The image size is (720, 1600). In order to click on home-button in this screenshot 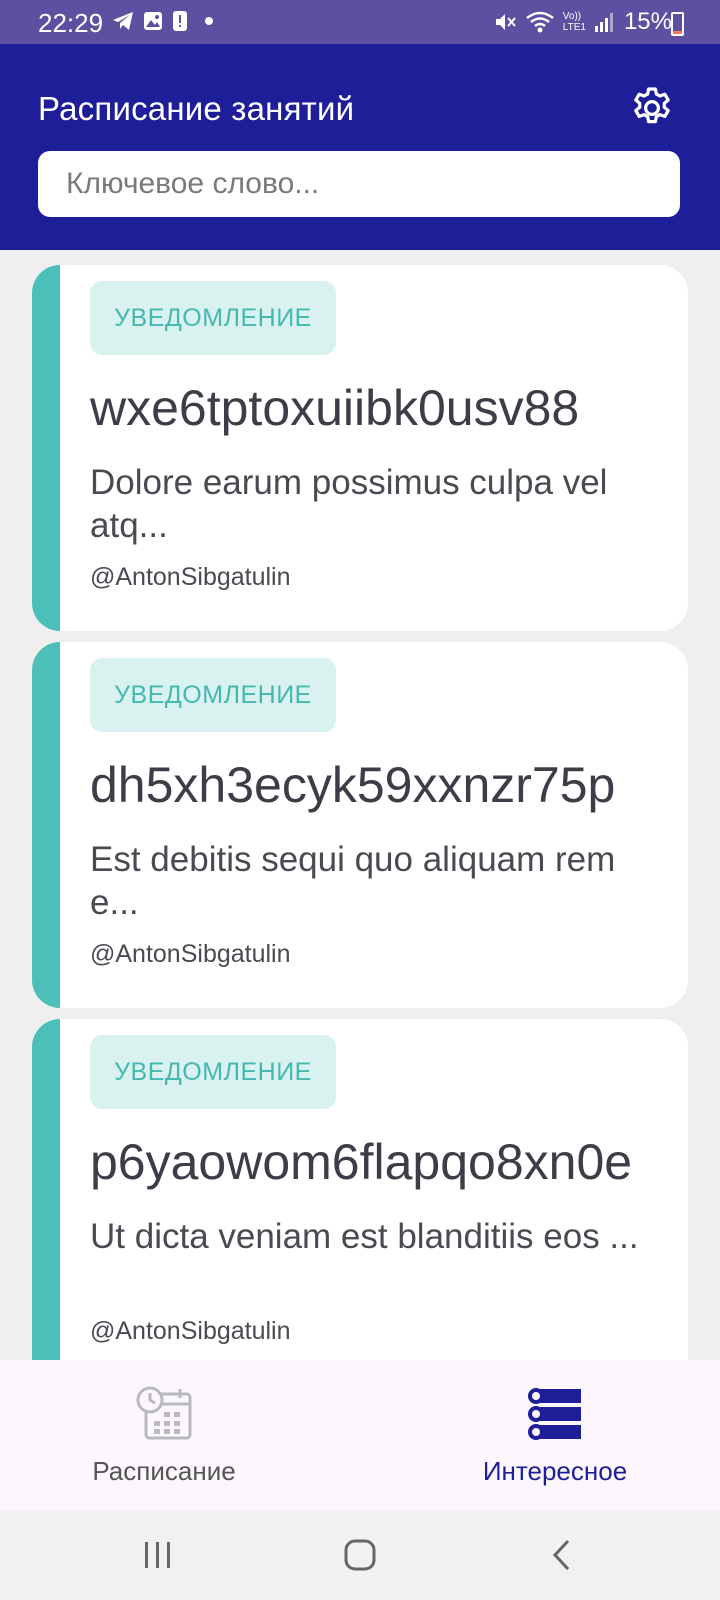, I will do `click(360, 1555)`.